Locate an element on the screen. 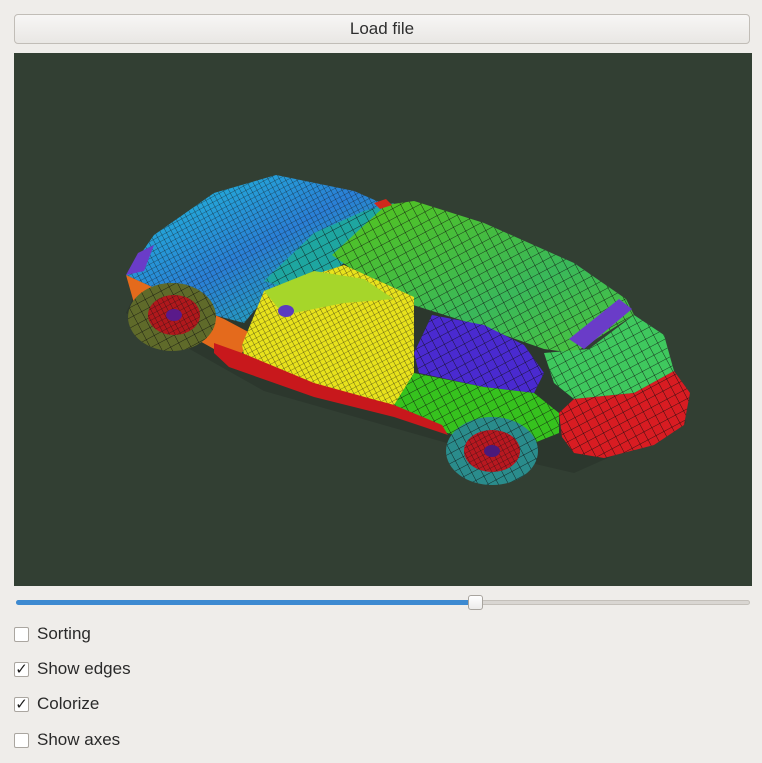 This screenshot has height=763, width=762. colorize-checkbox: ✓ is located at coordinates (21, 704).